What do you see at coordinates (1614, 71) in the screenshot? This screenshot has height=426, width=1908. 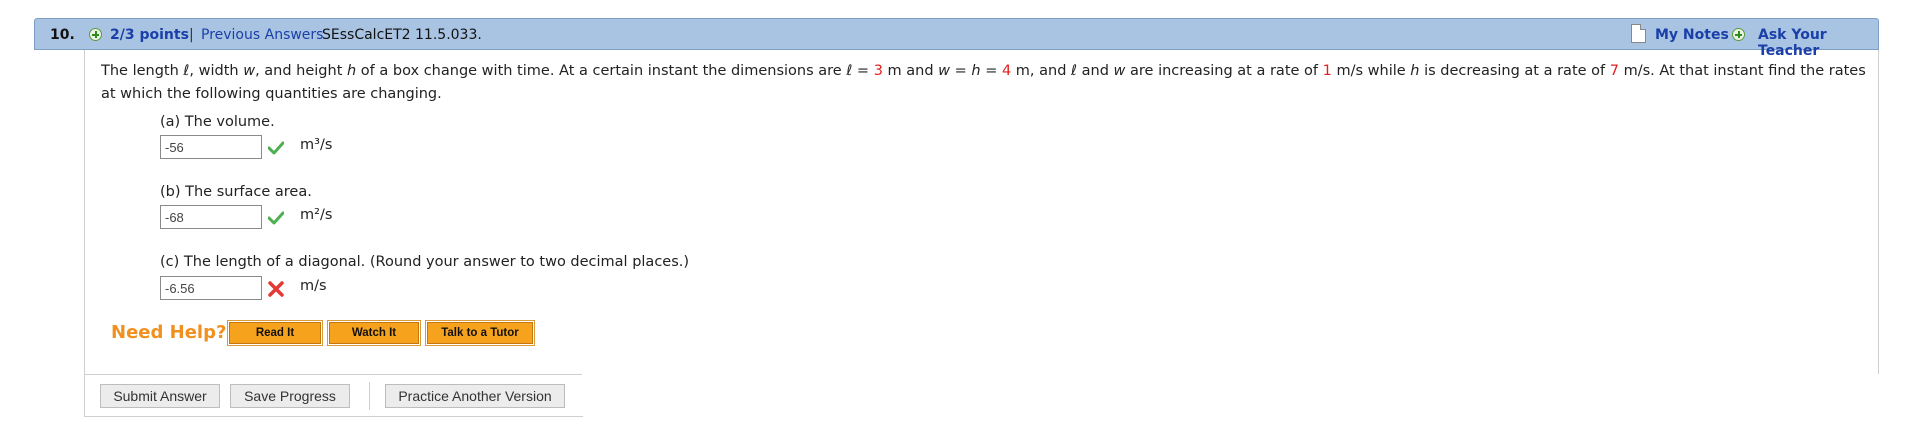 I see `decrease-rate-value: 7` at bounding box center [1614, 71].